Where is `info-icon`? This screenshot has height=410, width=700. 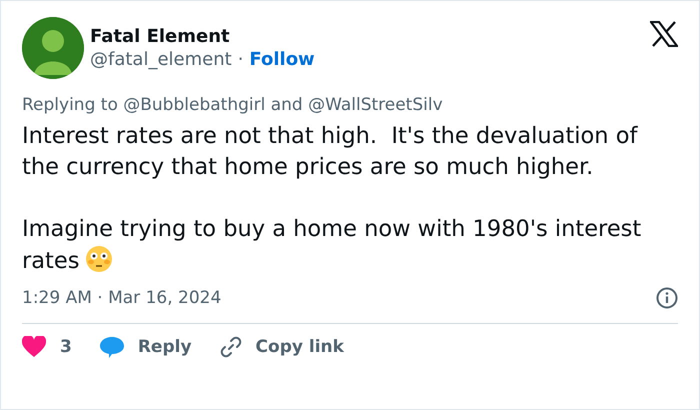
info-icon is located at coordinates (667, 298).